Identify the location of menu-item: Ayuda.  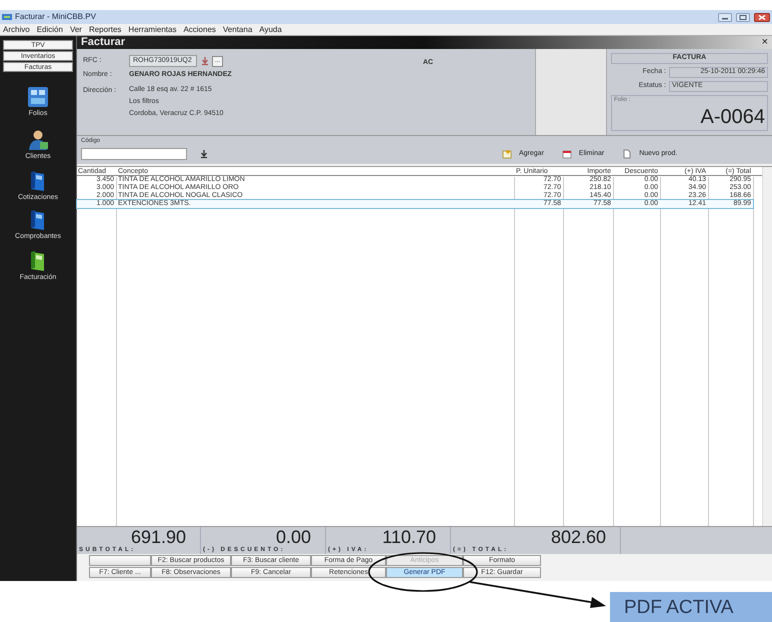
(270, 30).